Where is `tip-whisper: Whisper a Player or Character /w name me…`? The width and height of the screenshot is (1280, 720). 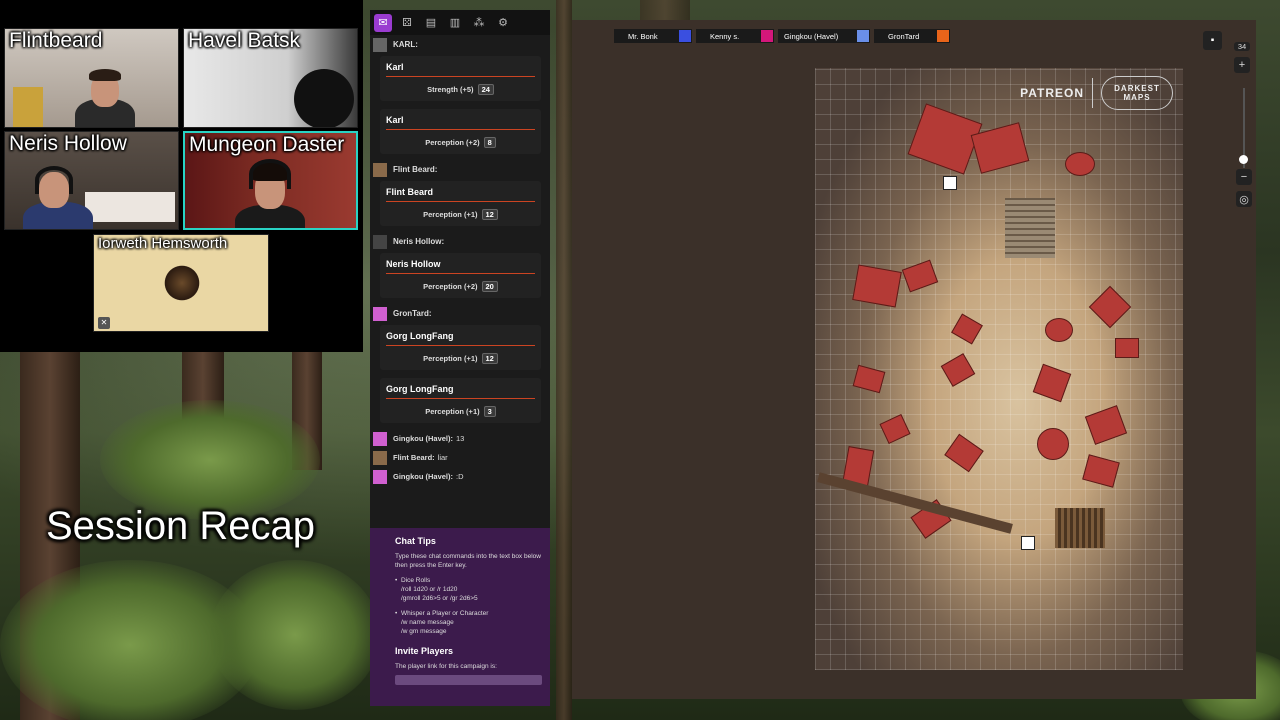
tip-whisper: Whisper a Player or Character /w name me… is located at coordinates (468, 622).